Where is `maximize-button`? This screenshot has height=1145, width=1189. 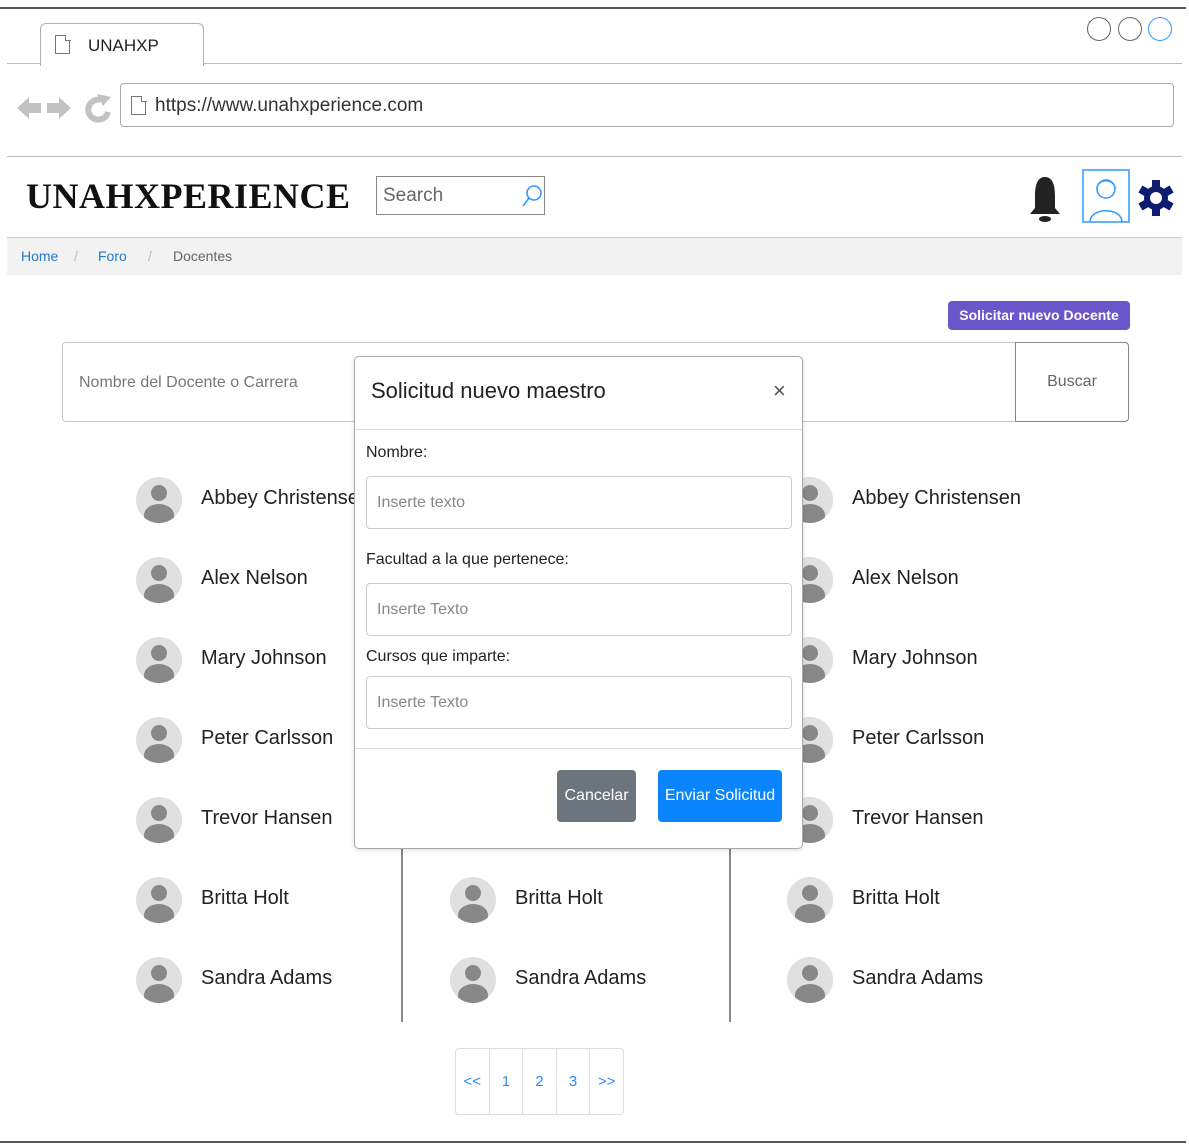 maximize-button is located at coordinates (1129, 29).